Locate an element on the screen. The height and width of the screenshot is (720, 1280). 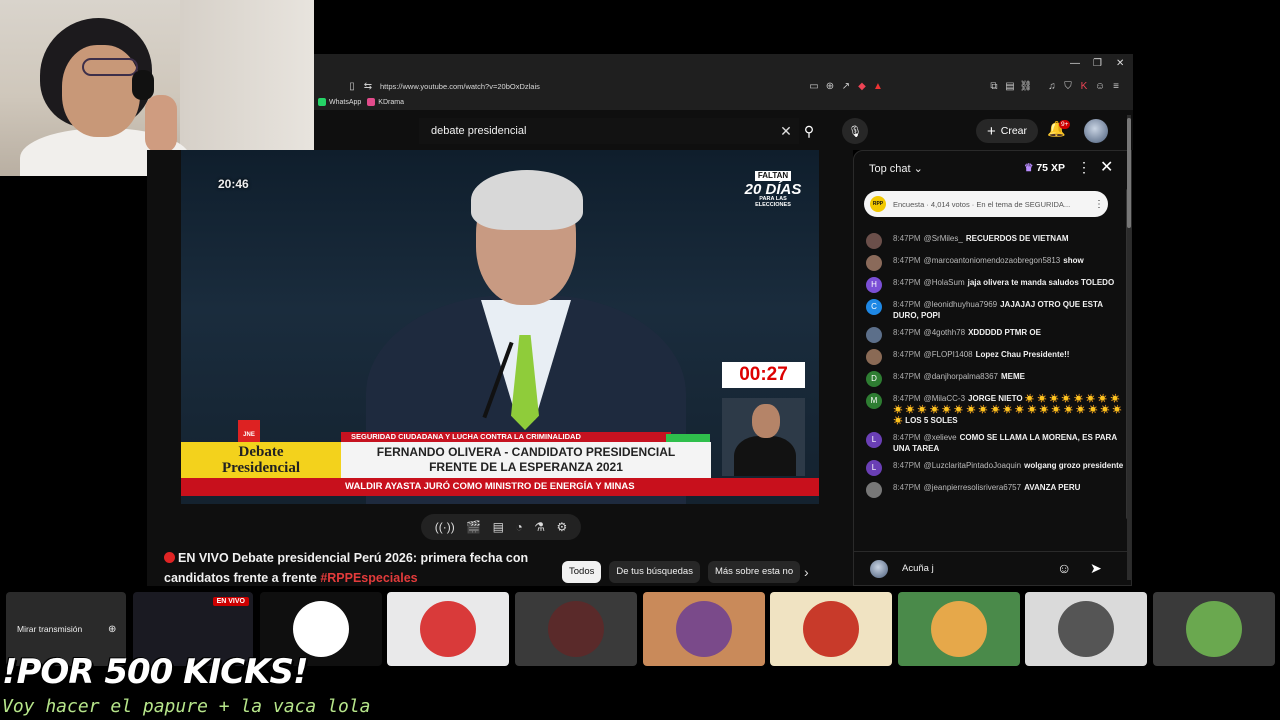
message-author: @LuzclaritaPintadoJoaquin is located at coordinates (973, 465).